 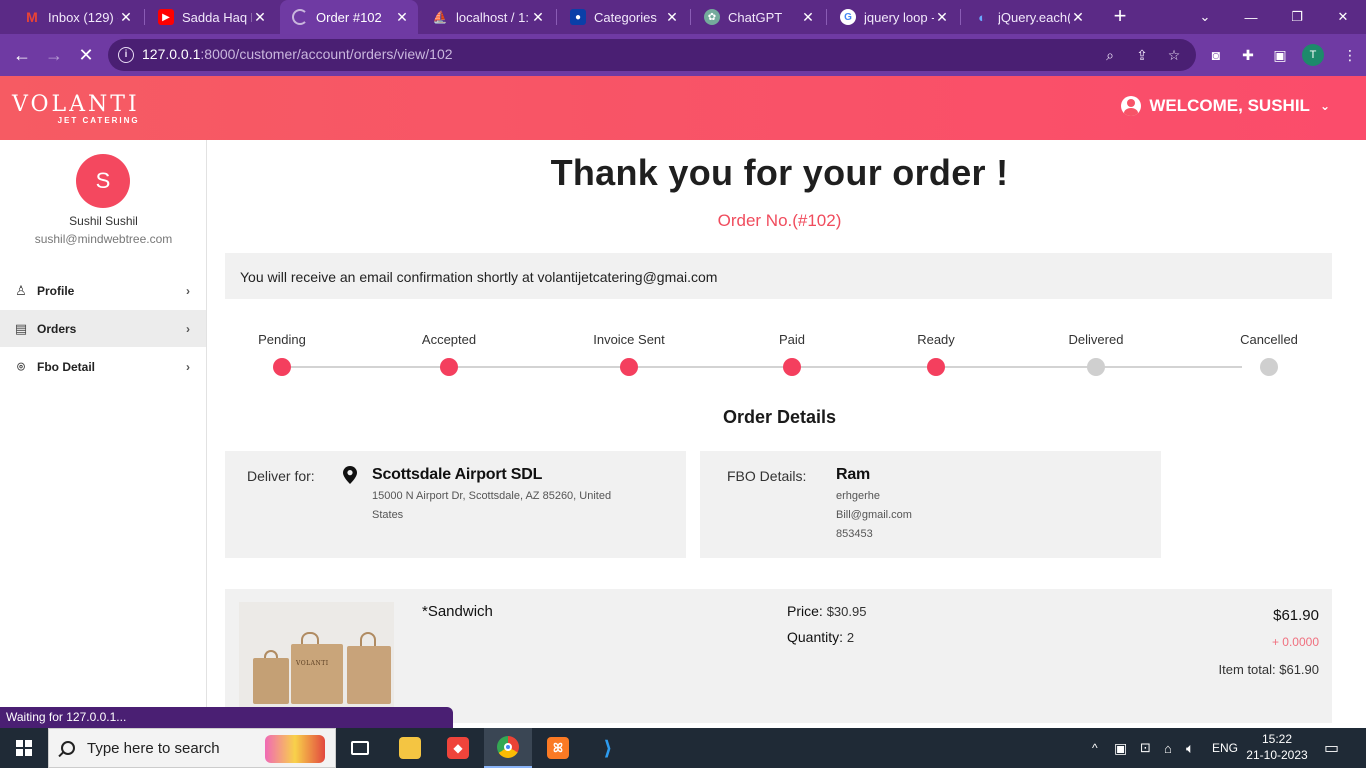 What do you see at coordinates (1174, 55) in the screenshot?
I see `bookmark-star-icon: ☆` at bounding box center [1174, 55].